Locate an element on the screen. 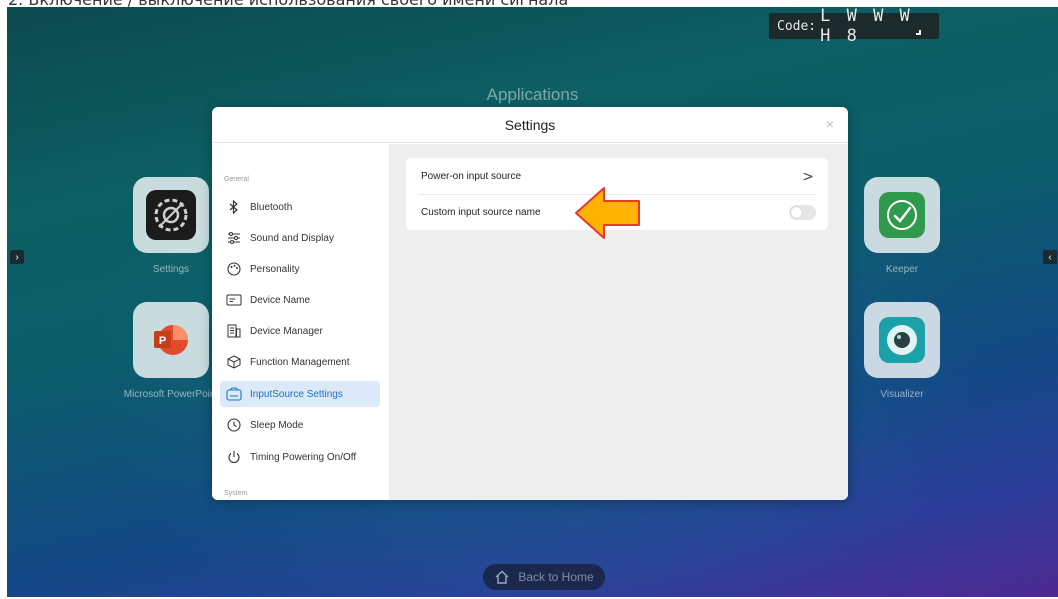 The width and height of the screenshot is (1058, 599). row-label: Custom input source name is located at coordinates (481, 212).